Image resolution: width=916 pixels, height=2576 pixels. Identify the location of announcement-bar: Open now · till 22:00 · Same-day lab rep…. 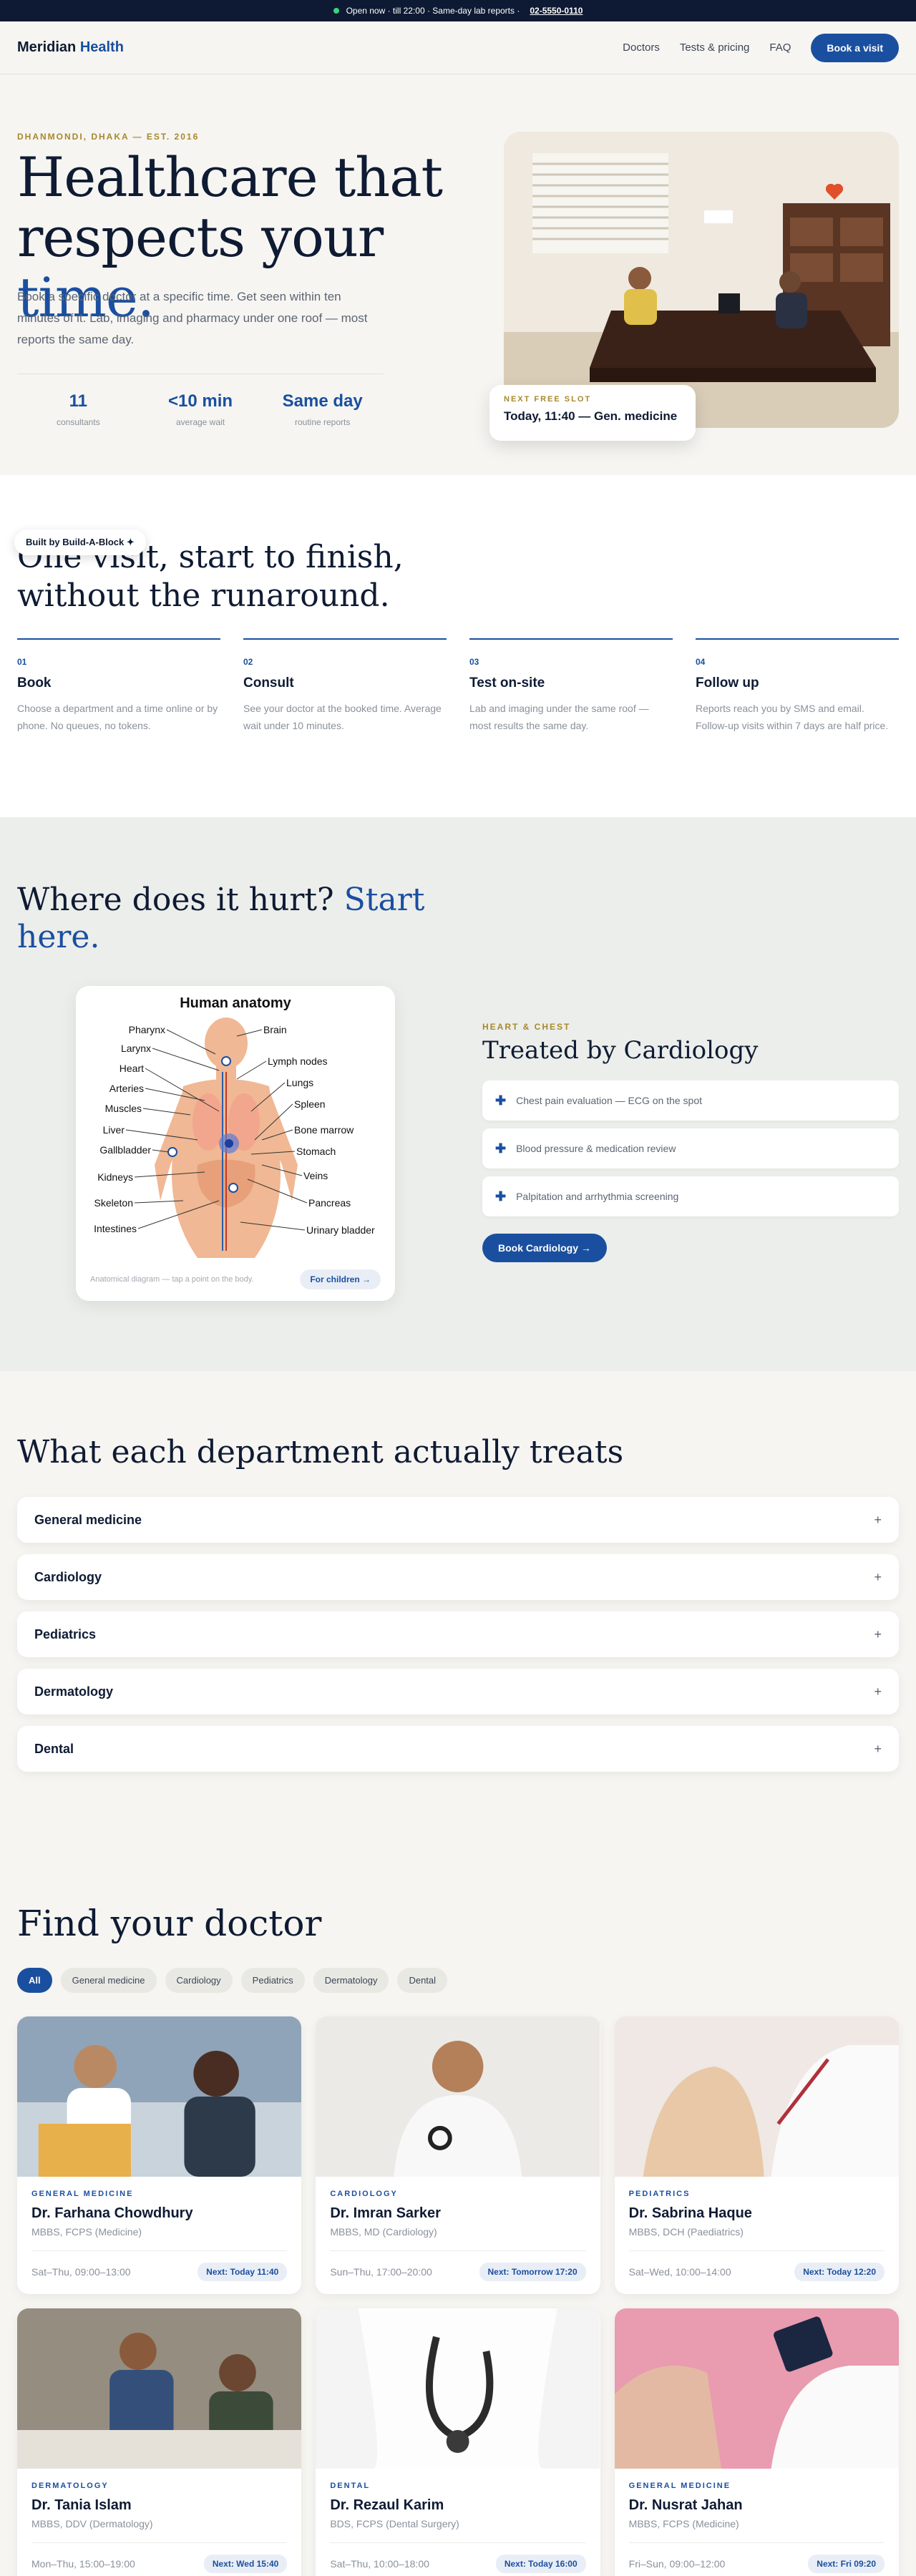
(458, 10).